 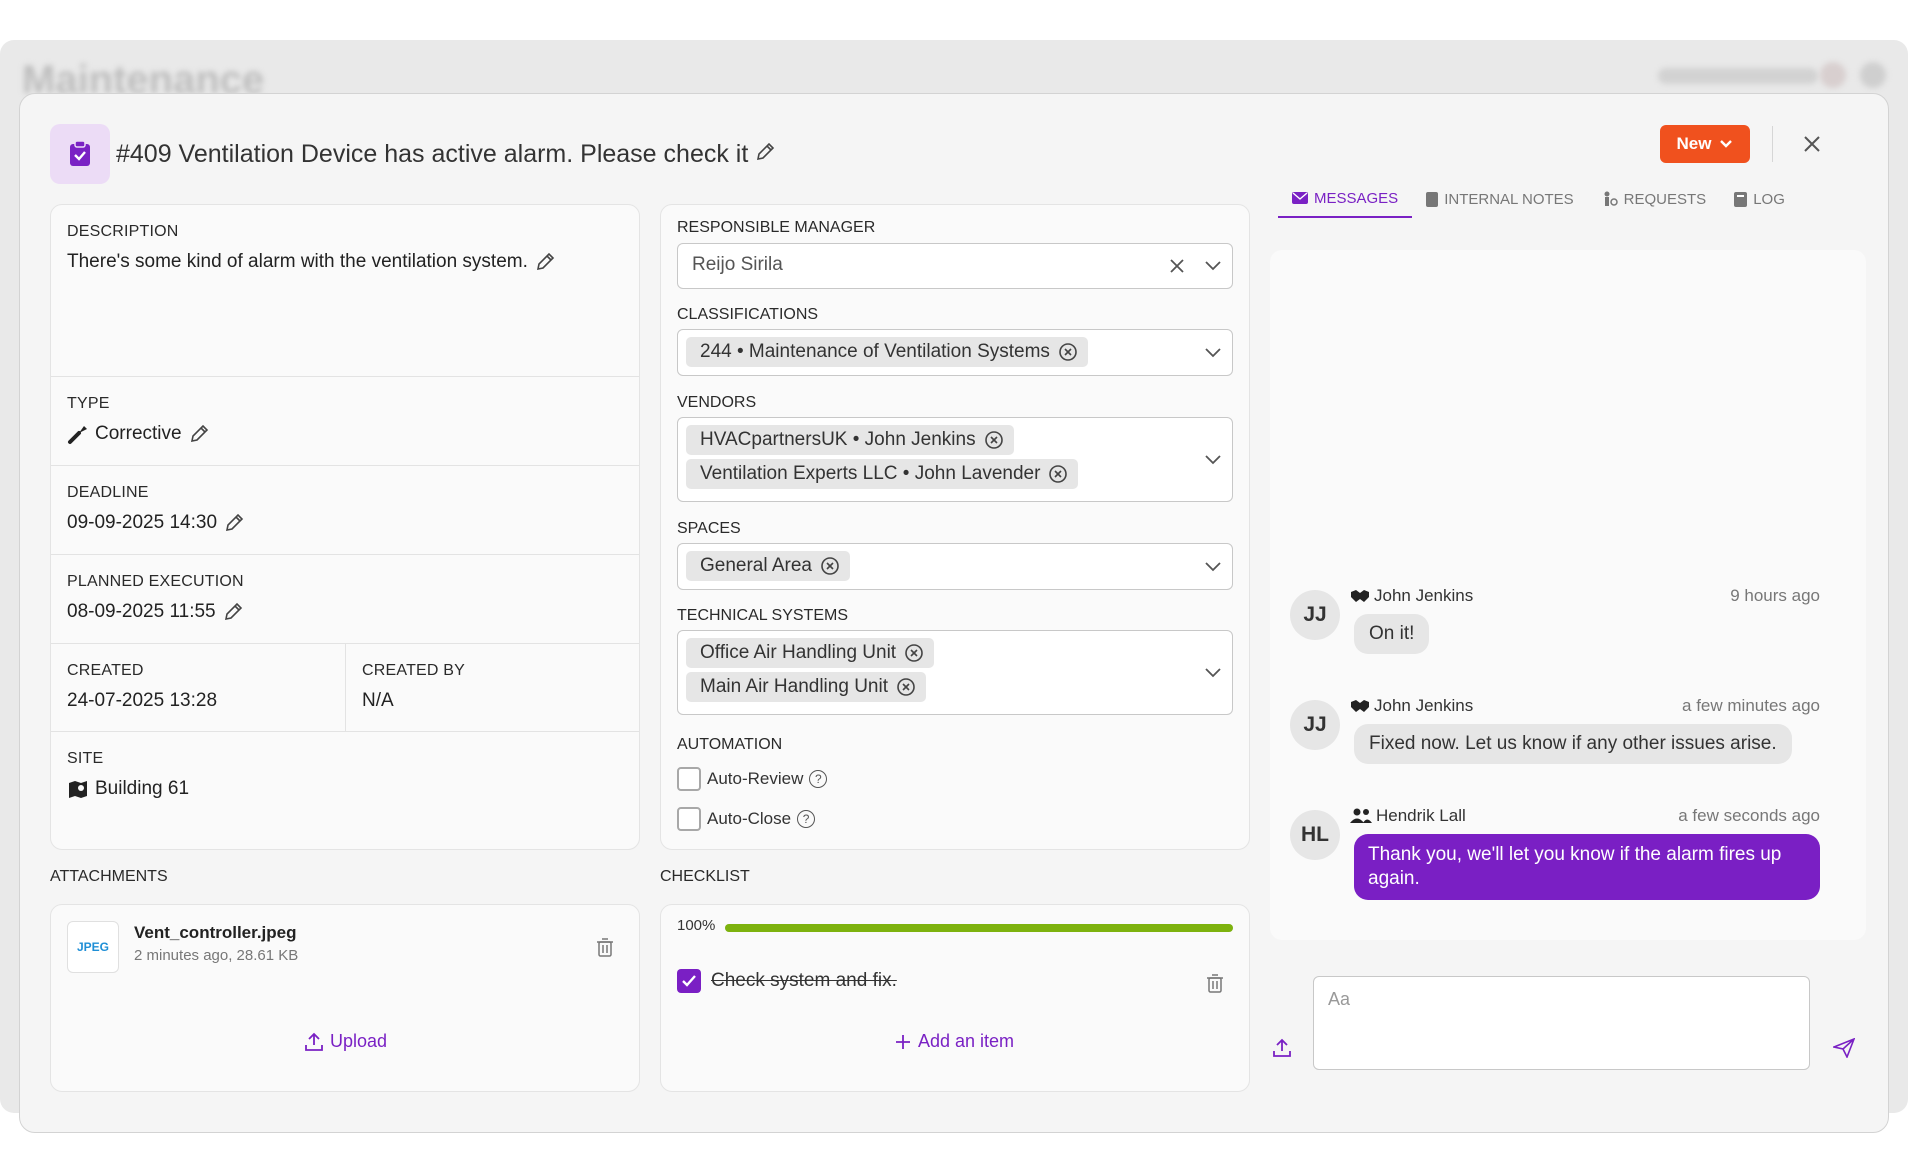 I want to click on background-icon, so click(x=1833, y=75).